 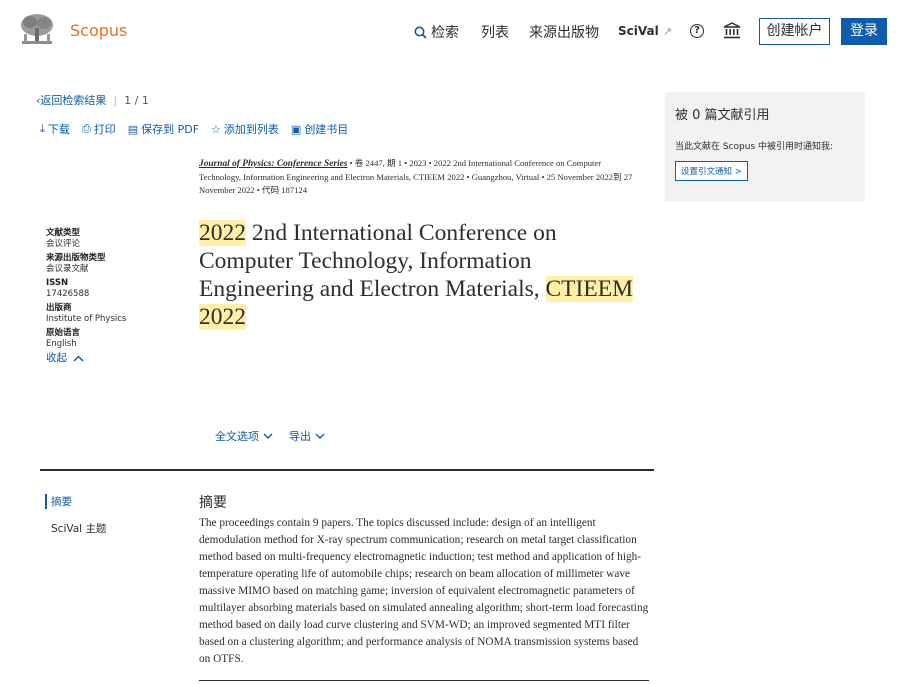 I want to click on star-icon: ☆, so click(x=216, y=129).